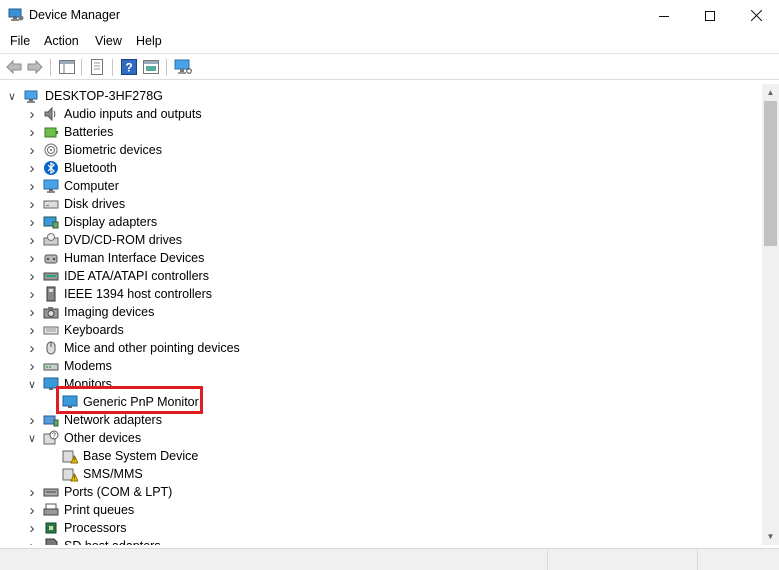  What do you see at coordinates (710, 15) in the screenshot?
I see `maximize-button` at bounding box center [710, 15].